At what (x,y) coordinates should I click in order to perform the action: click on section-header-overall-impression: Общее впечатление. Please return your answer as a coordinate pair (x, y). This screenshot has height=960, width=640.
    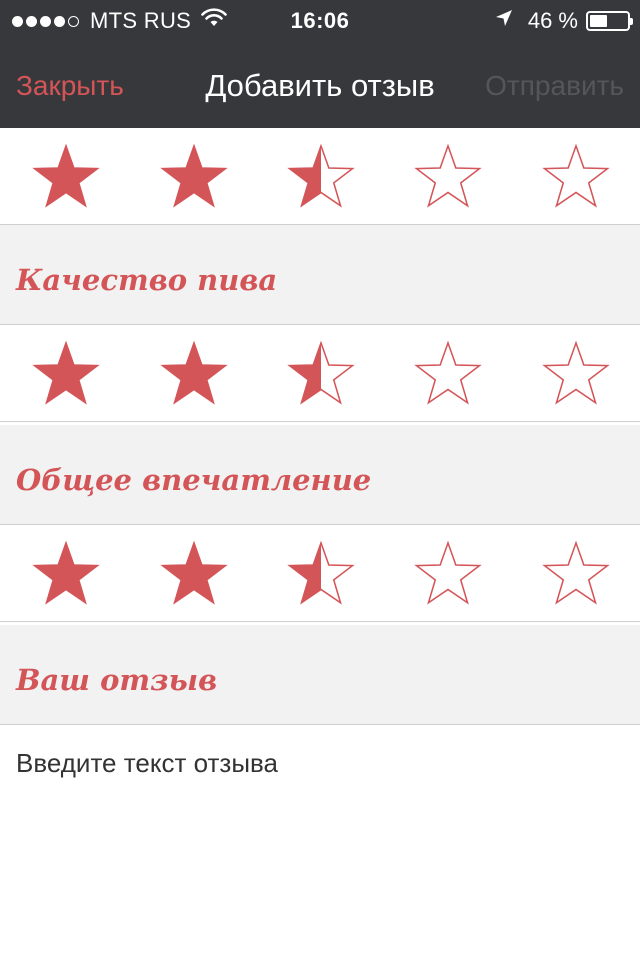
    Looking at the image, I should click on (320, 475).